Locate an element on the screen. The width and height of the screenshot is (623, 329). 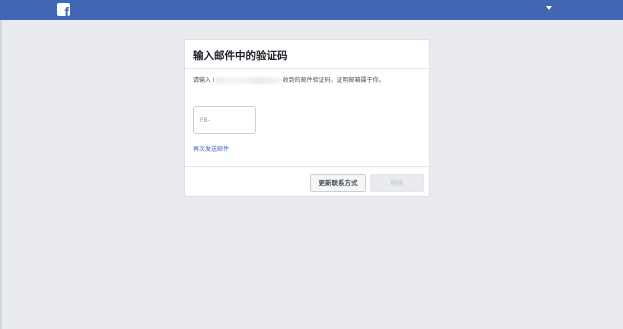
dialog-title: 输入邮件中的验证码 is located at coordinates (240, 56).